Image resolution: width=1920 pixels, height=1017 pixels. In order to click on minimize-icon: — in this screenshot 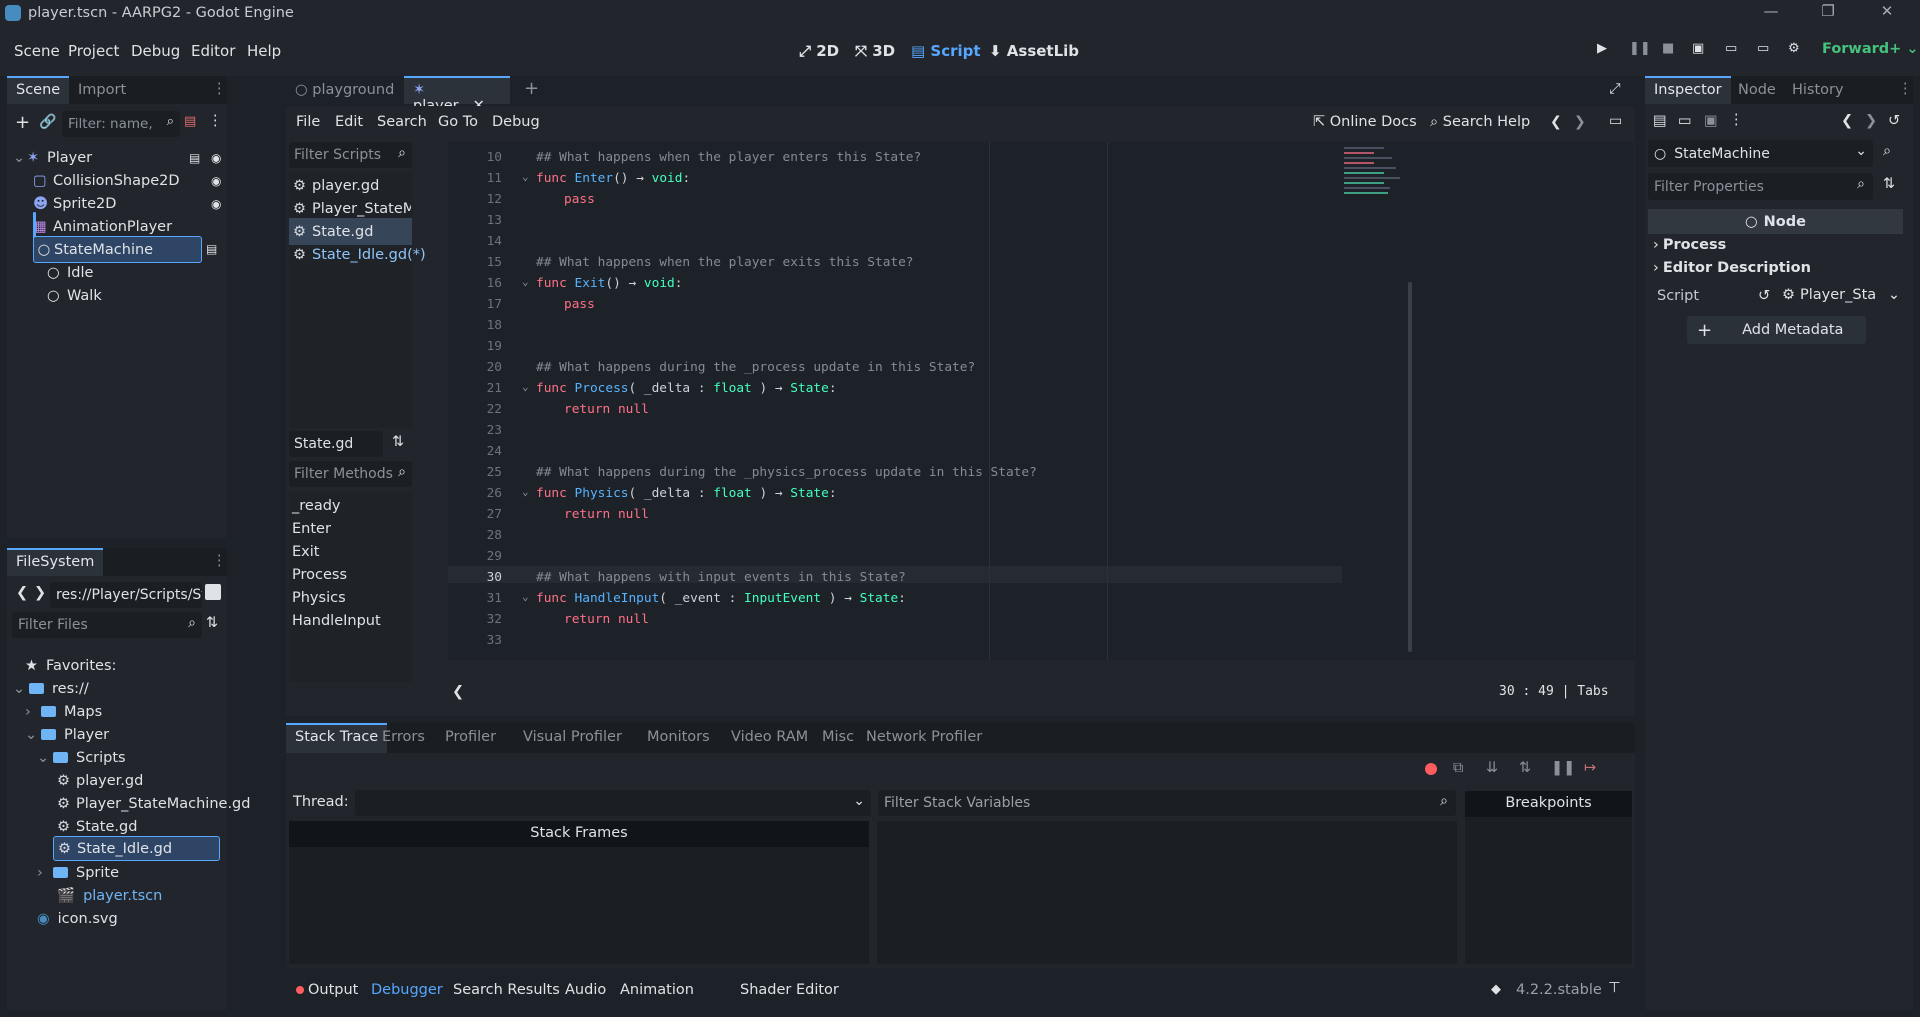, I will do `click(1771, 13)`.